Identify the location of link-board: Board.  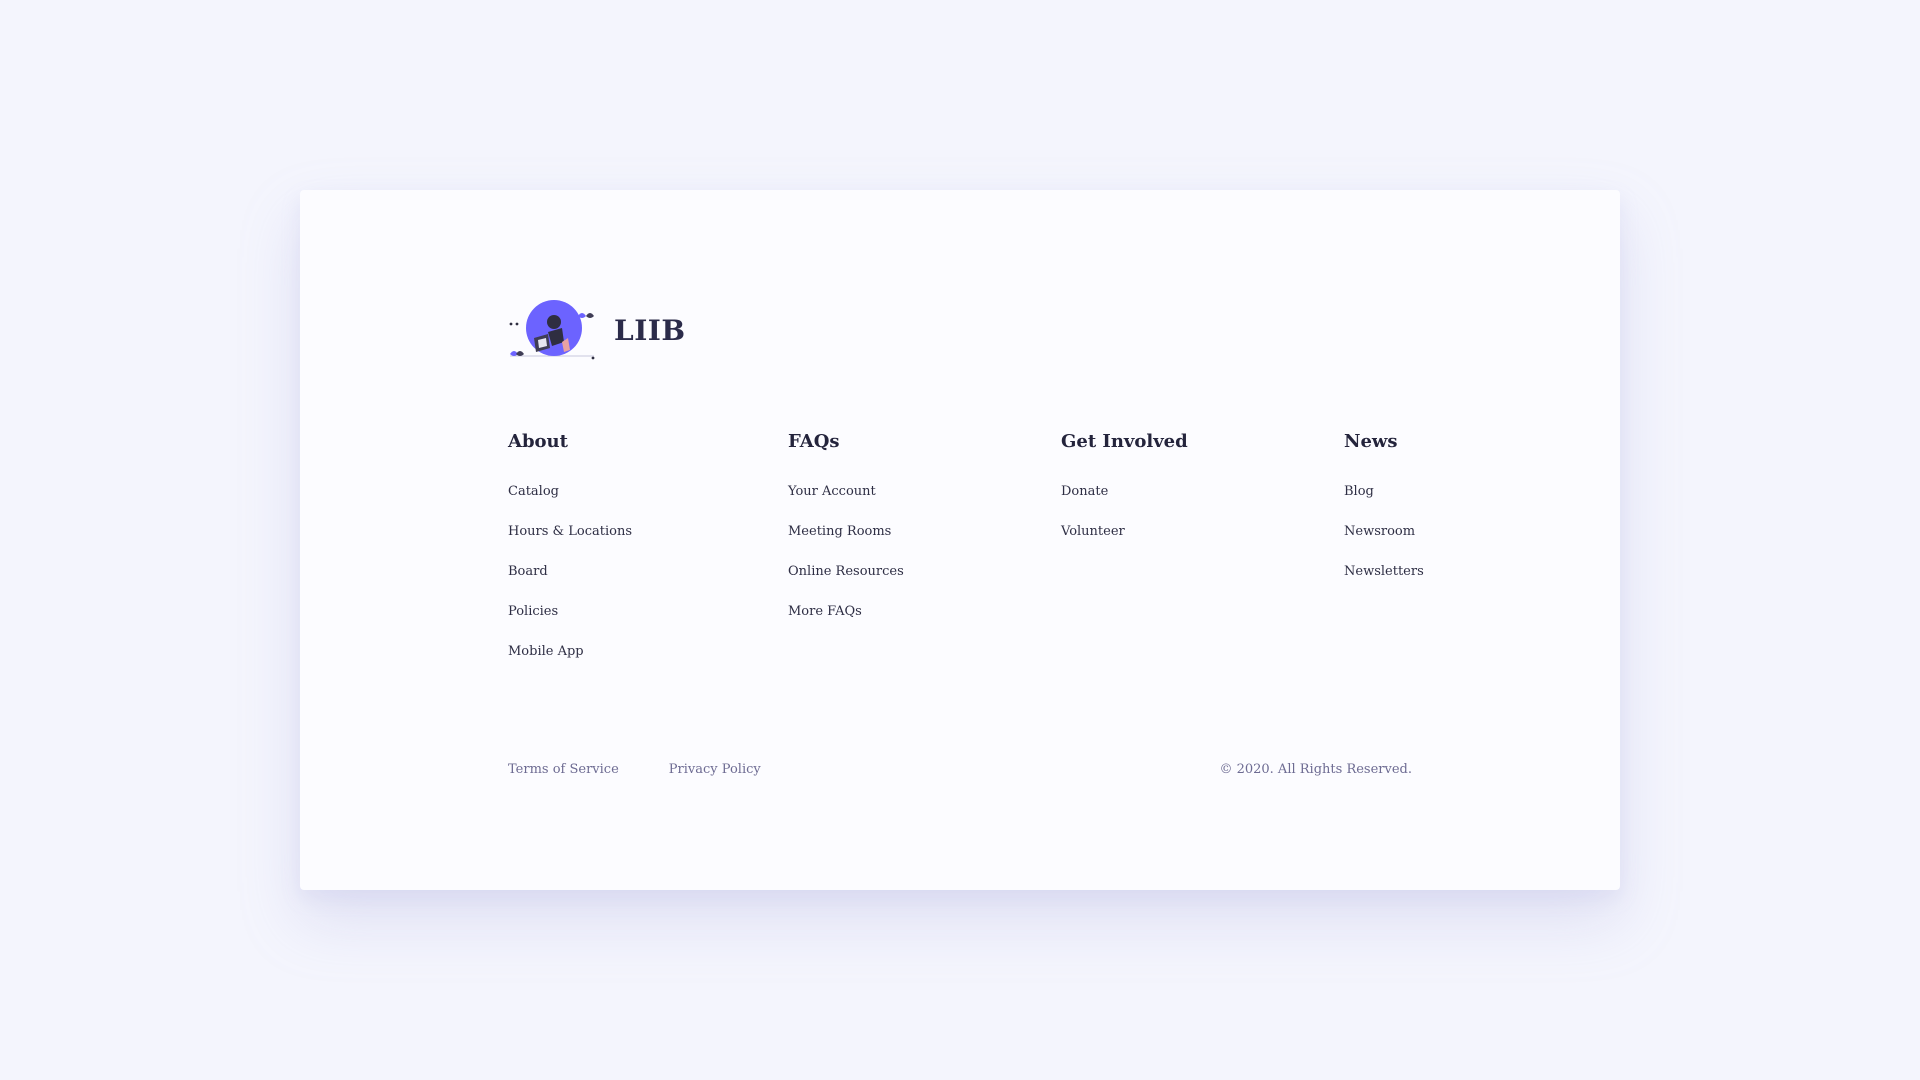
(570, 582).